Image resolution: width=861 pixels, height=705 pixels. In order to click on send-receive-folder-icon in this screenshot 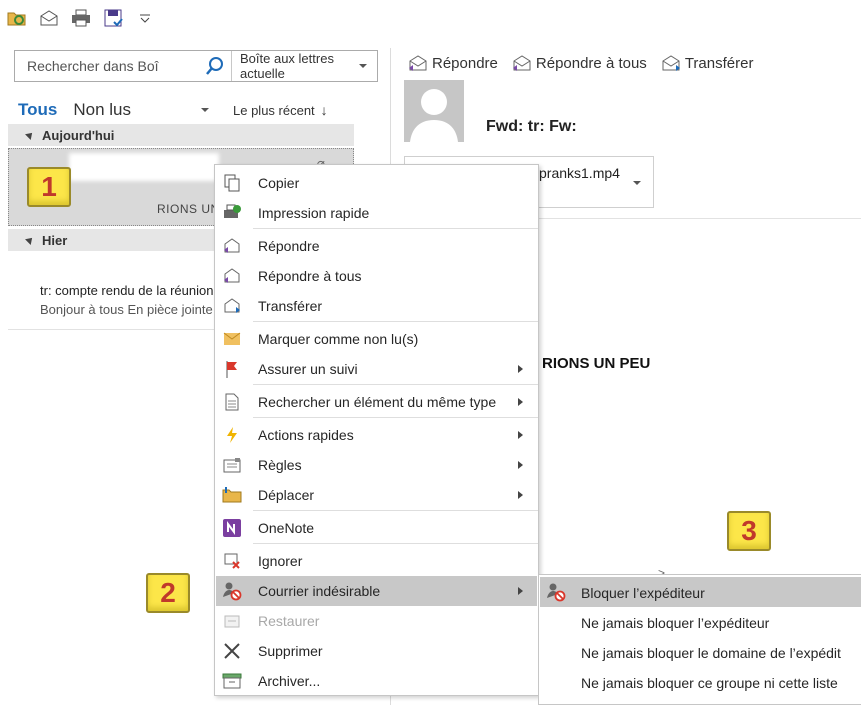, I will do `click(17, 18)`.